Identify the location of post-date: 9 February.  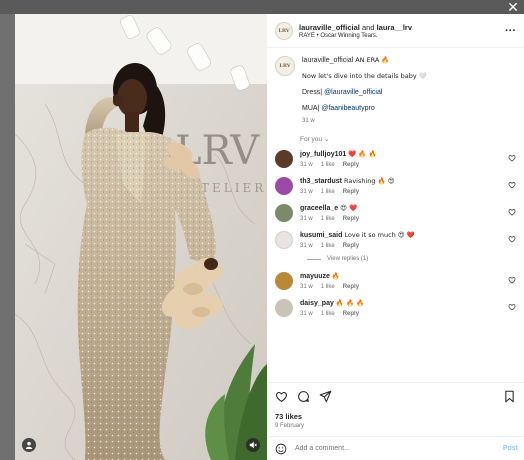
(290, 426).